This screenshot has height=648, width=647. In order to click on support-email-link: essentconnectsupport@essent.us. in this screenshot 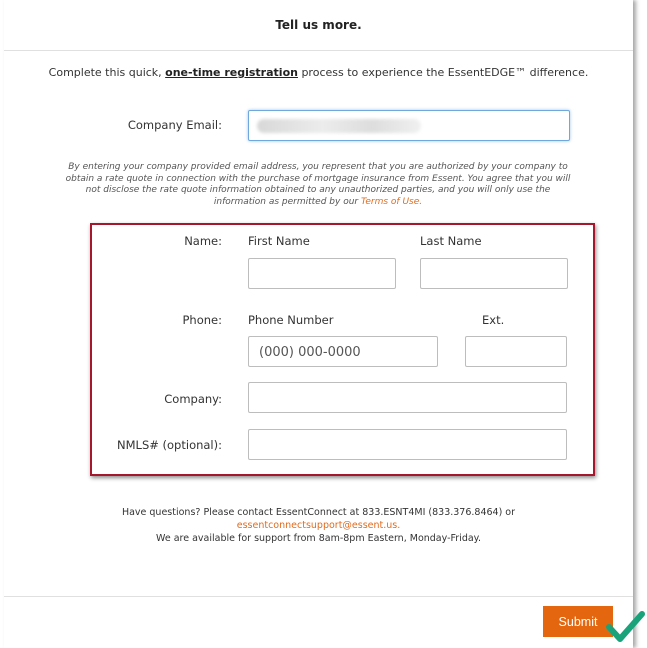, I will do `click(318, 525)`.